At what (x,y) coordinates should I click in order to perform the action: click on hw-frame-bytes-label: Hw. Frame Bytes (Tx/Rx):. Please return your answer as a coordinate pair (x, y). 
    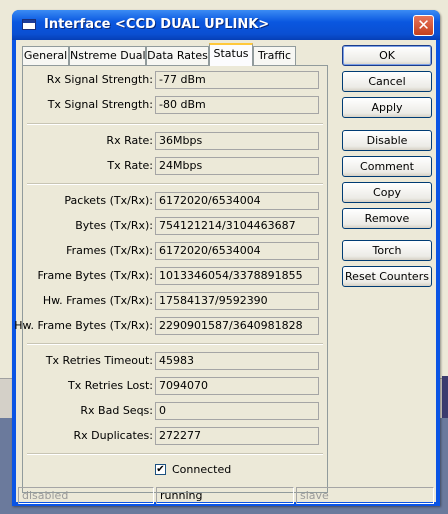
    Looking at the image, I should click on (83, 325).